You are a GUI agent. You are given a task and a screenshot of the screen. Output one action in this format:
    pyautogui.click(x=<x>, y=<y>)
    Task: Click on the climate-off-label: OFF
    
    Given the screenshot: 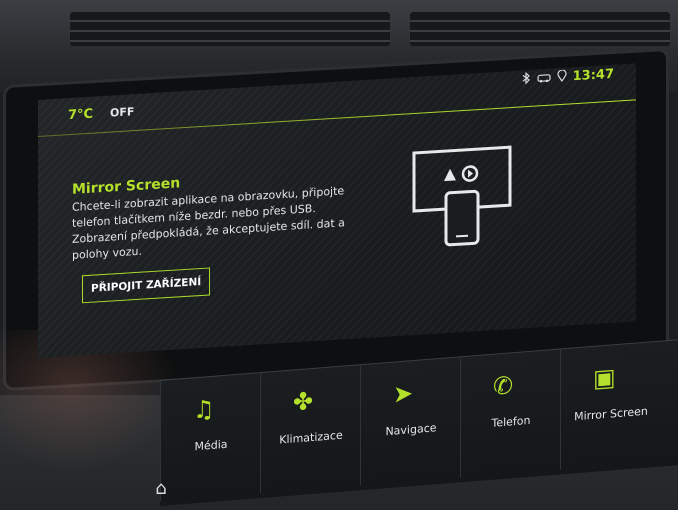 What is the action you would take?
    pyautogui.click(x=122, y=112)
    